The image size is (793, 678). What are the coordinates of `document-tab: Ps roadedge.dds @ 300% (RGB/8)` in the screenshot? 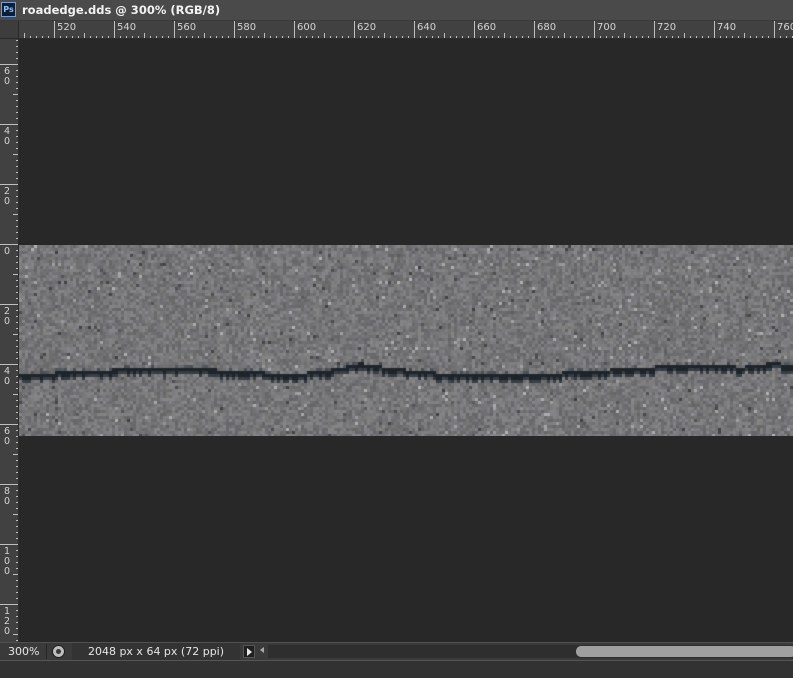 It's located at (396, 10).